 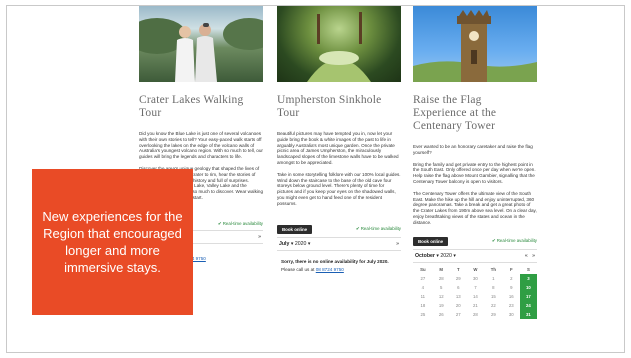 I want to click on month-dropdown: July, so click(x=284, y=244).